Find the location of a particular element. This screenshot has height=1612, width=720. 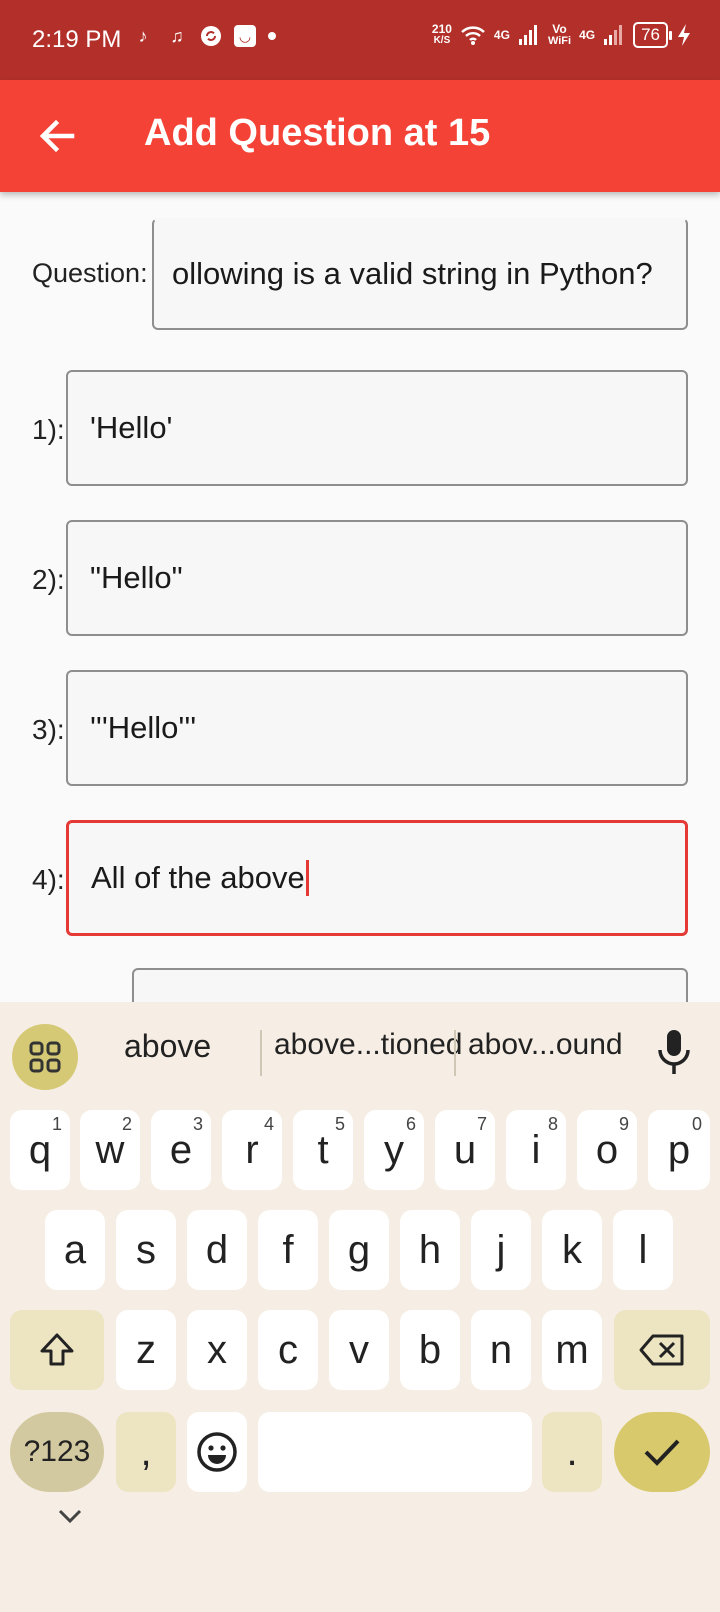

voice-input-button is located at coordinates (674, 1052).